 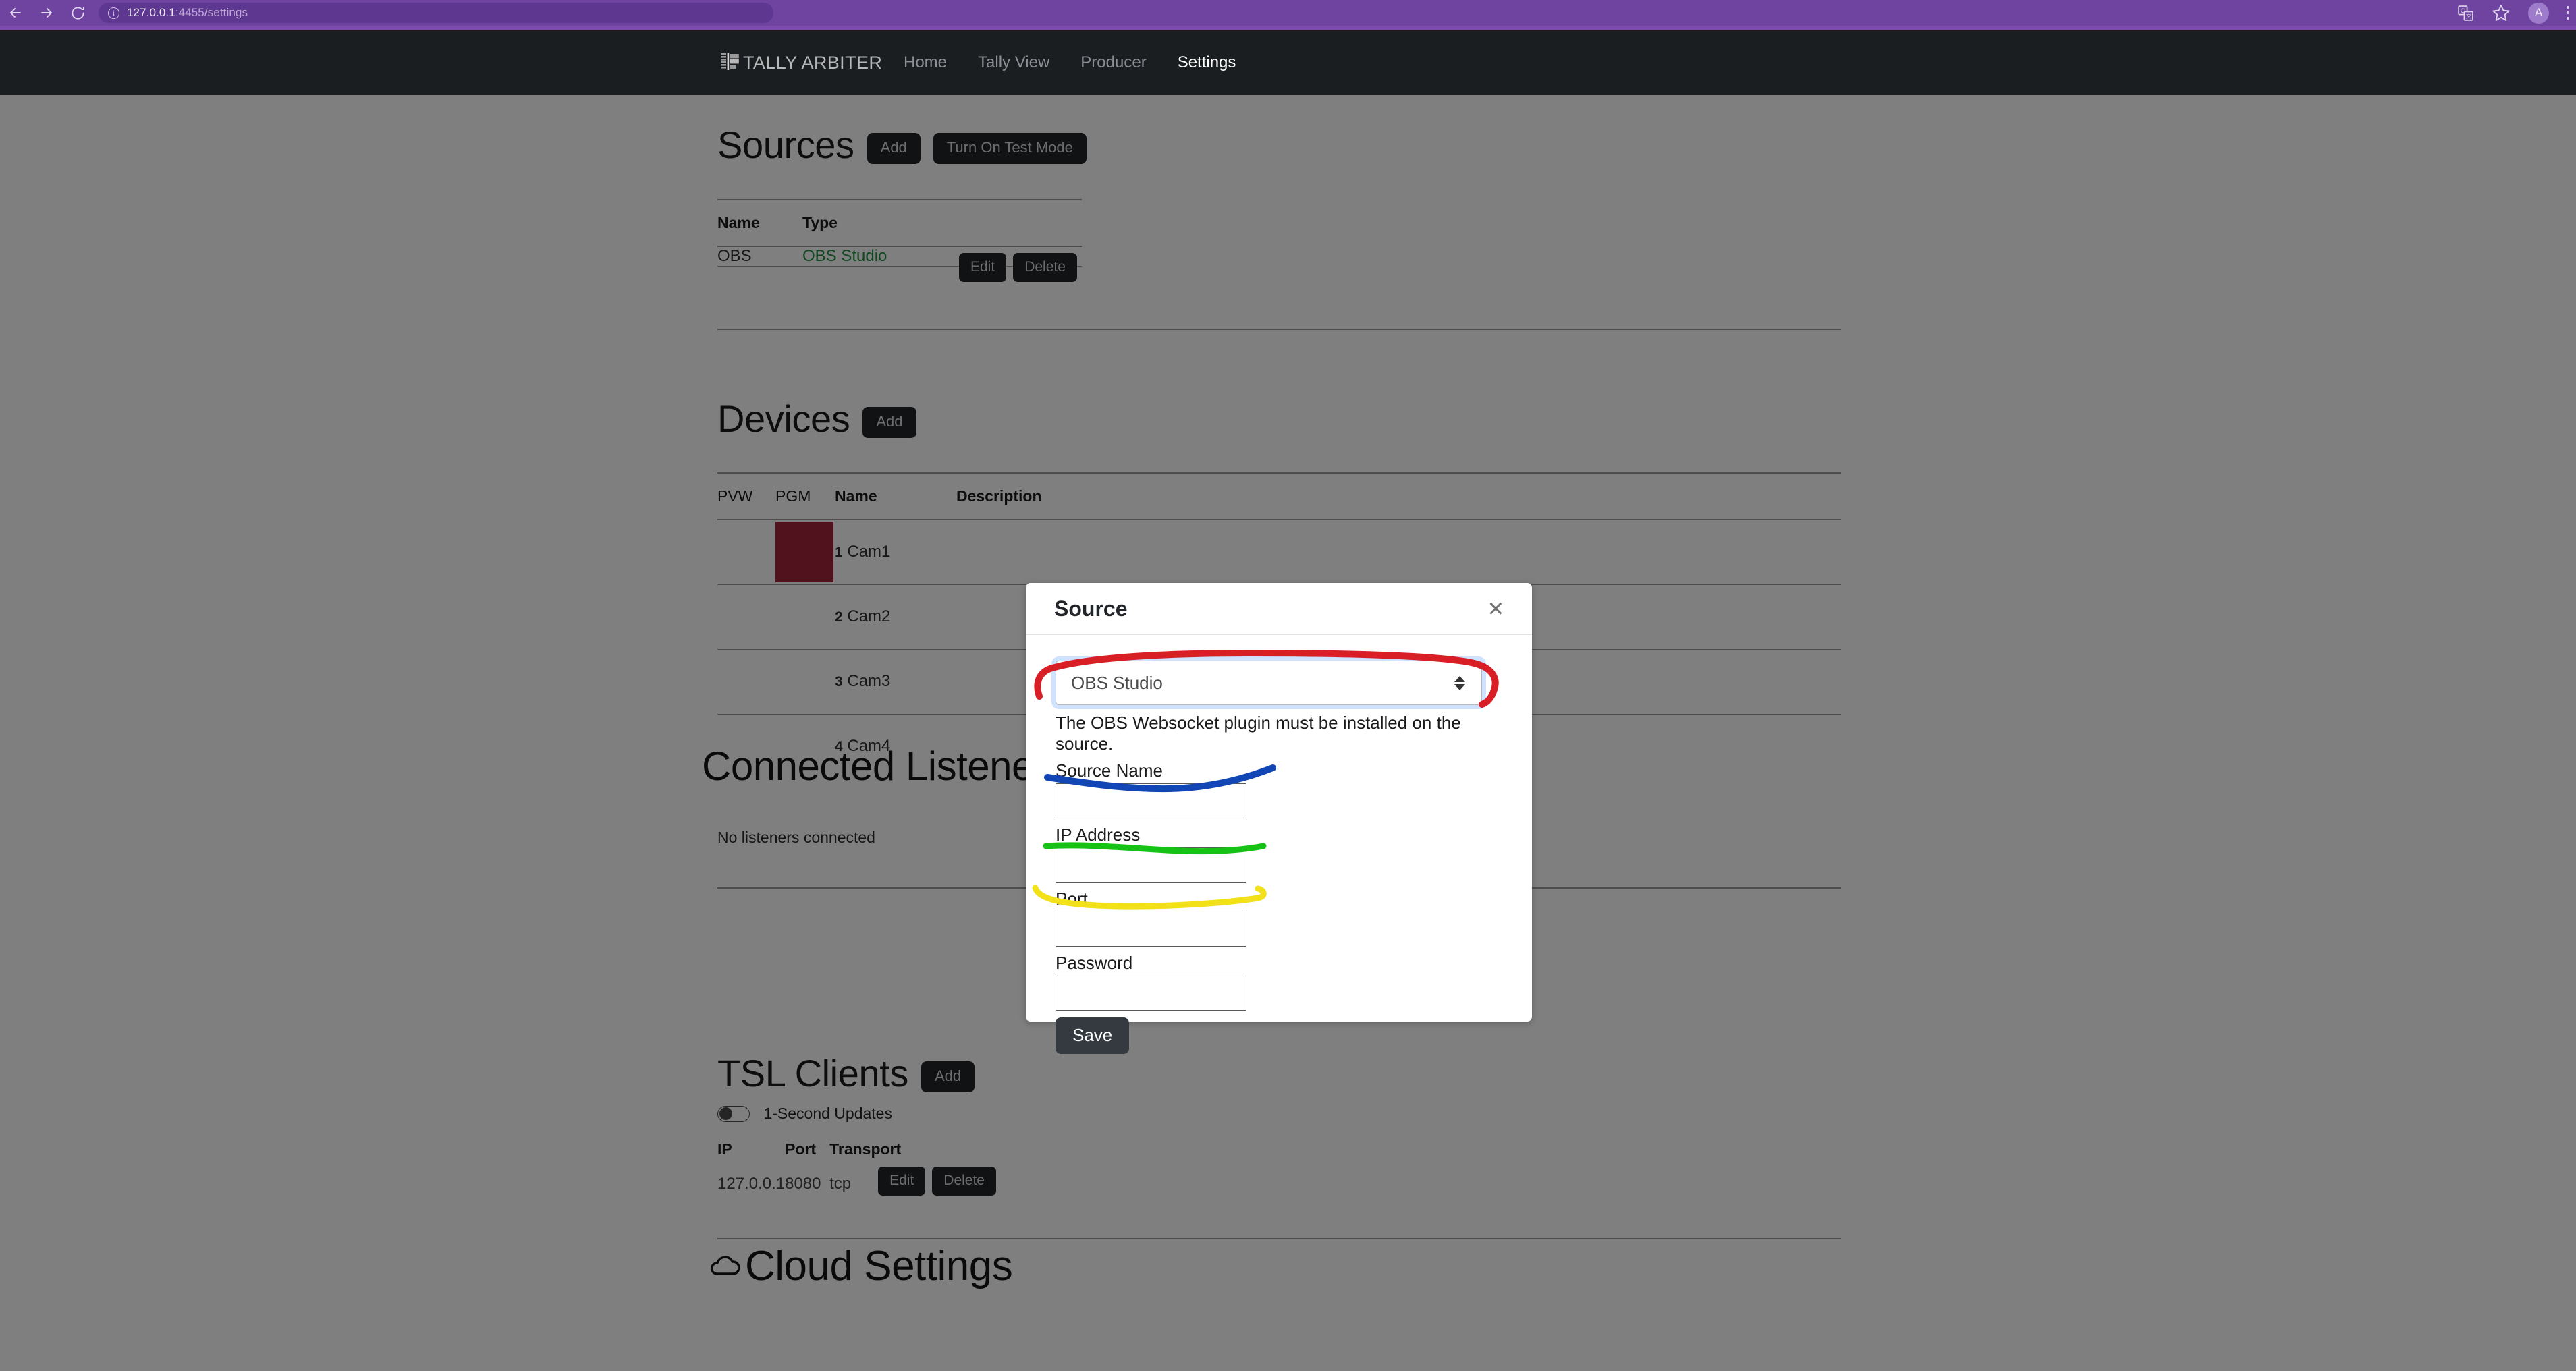 I want to click on password-label: Password, so click(x=1094, y=963).